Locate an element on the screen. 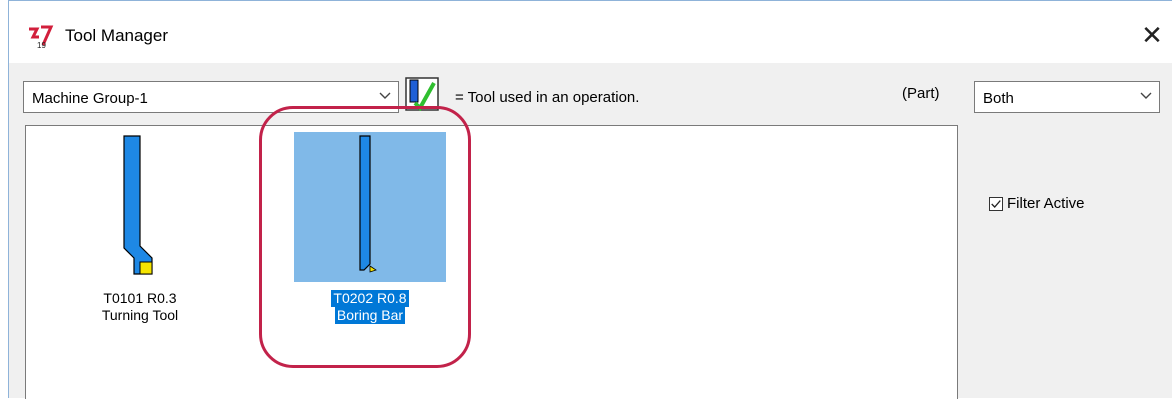 The image size is (1172, 399). filter-mode-value: Both is located at coordinates (998, 98).